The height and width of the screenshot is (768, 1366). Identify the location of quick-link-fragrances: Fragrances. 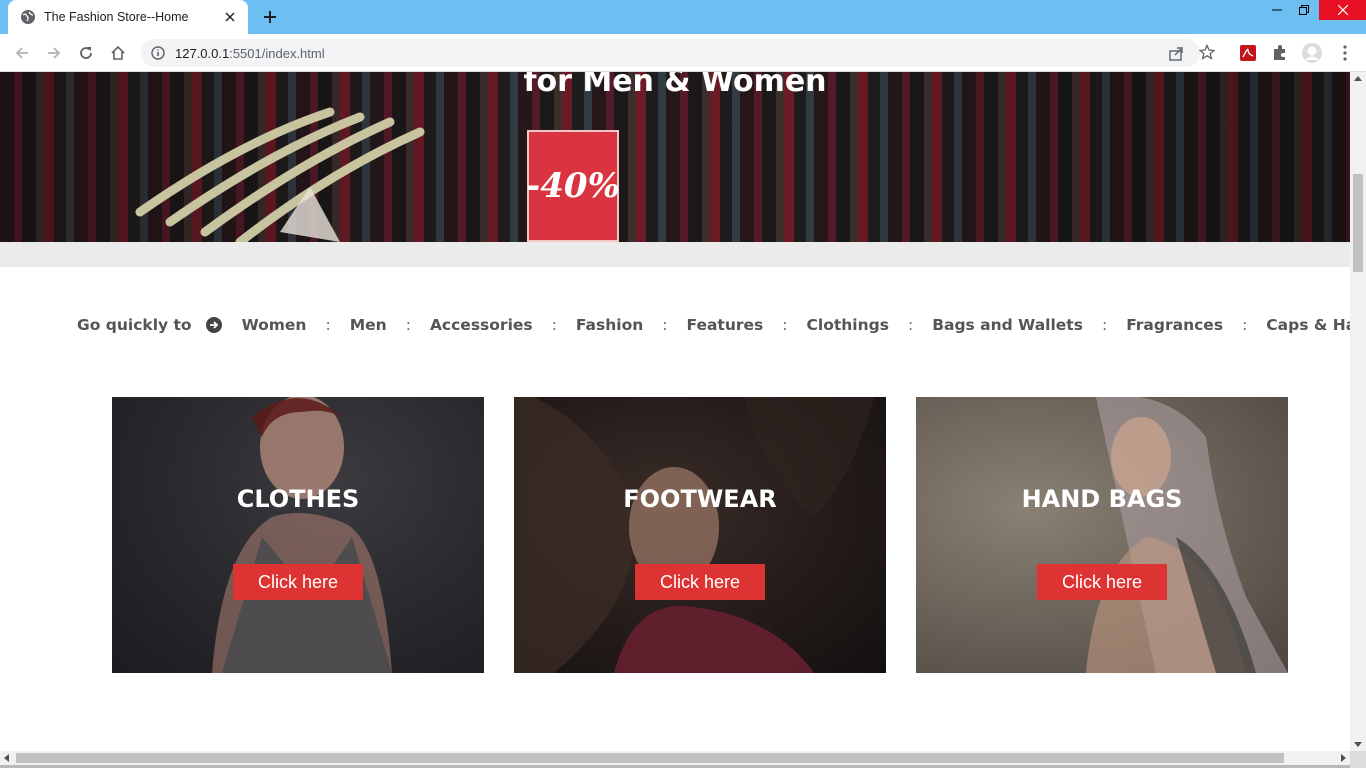
(1174, 325).